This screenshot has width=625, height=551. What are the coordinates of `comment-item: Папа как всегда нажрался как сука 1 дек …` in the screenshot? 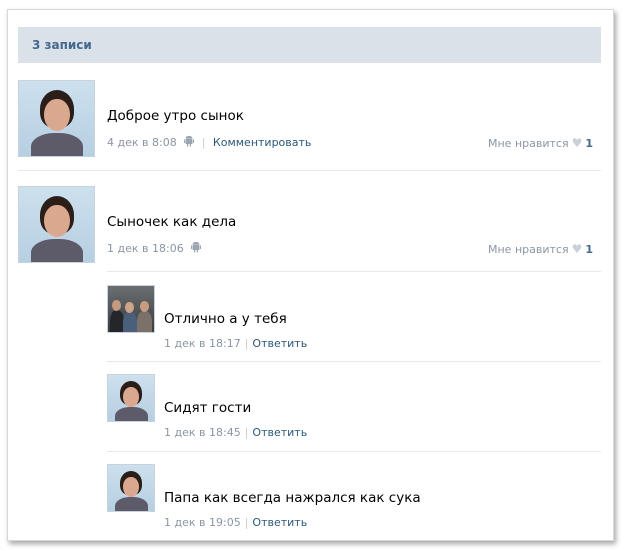 It's located at (354, 499).